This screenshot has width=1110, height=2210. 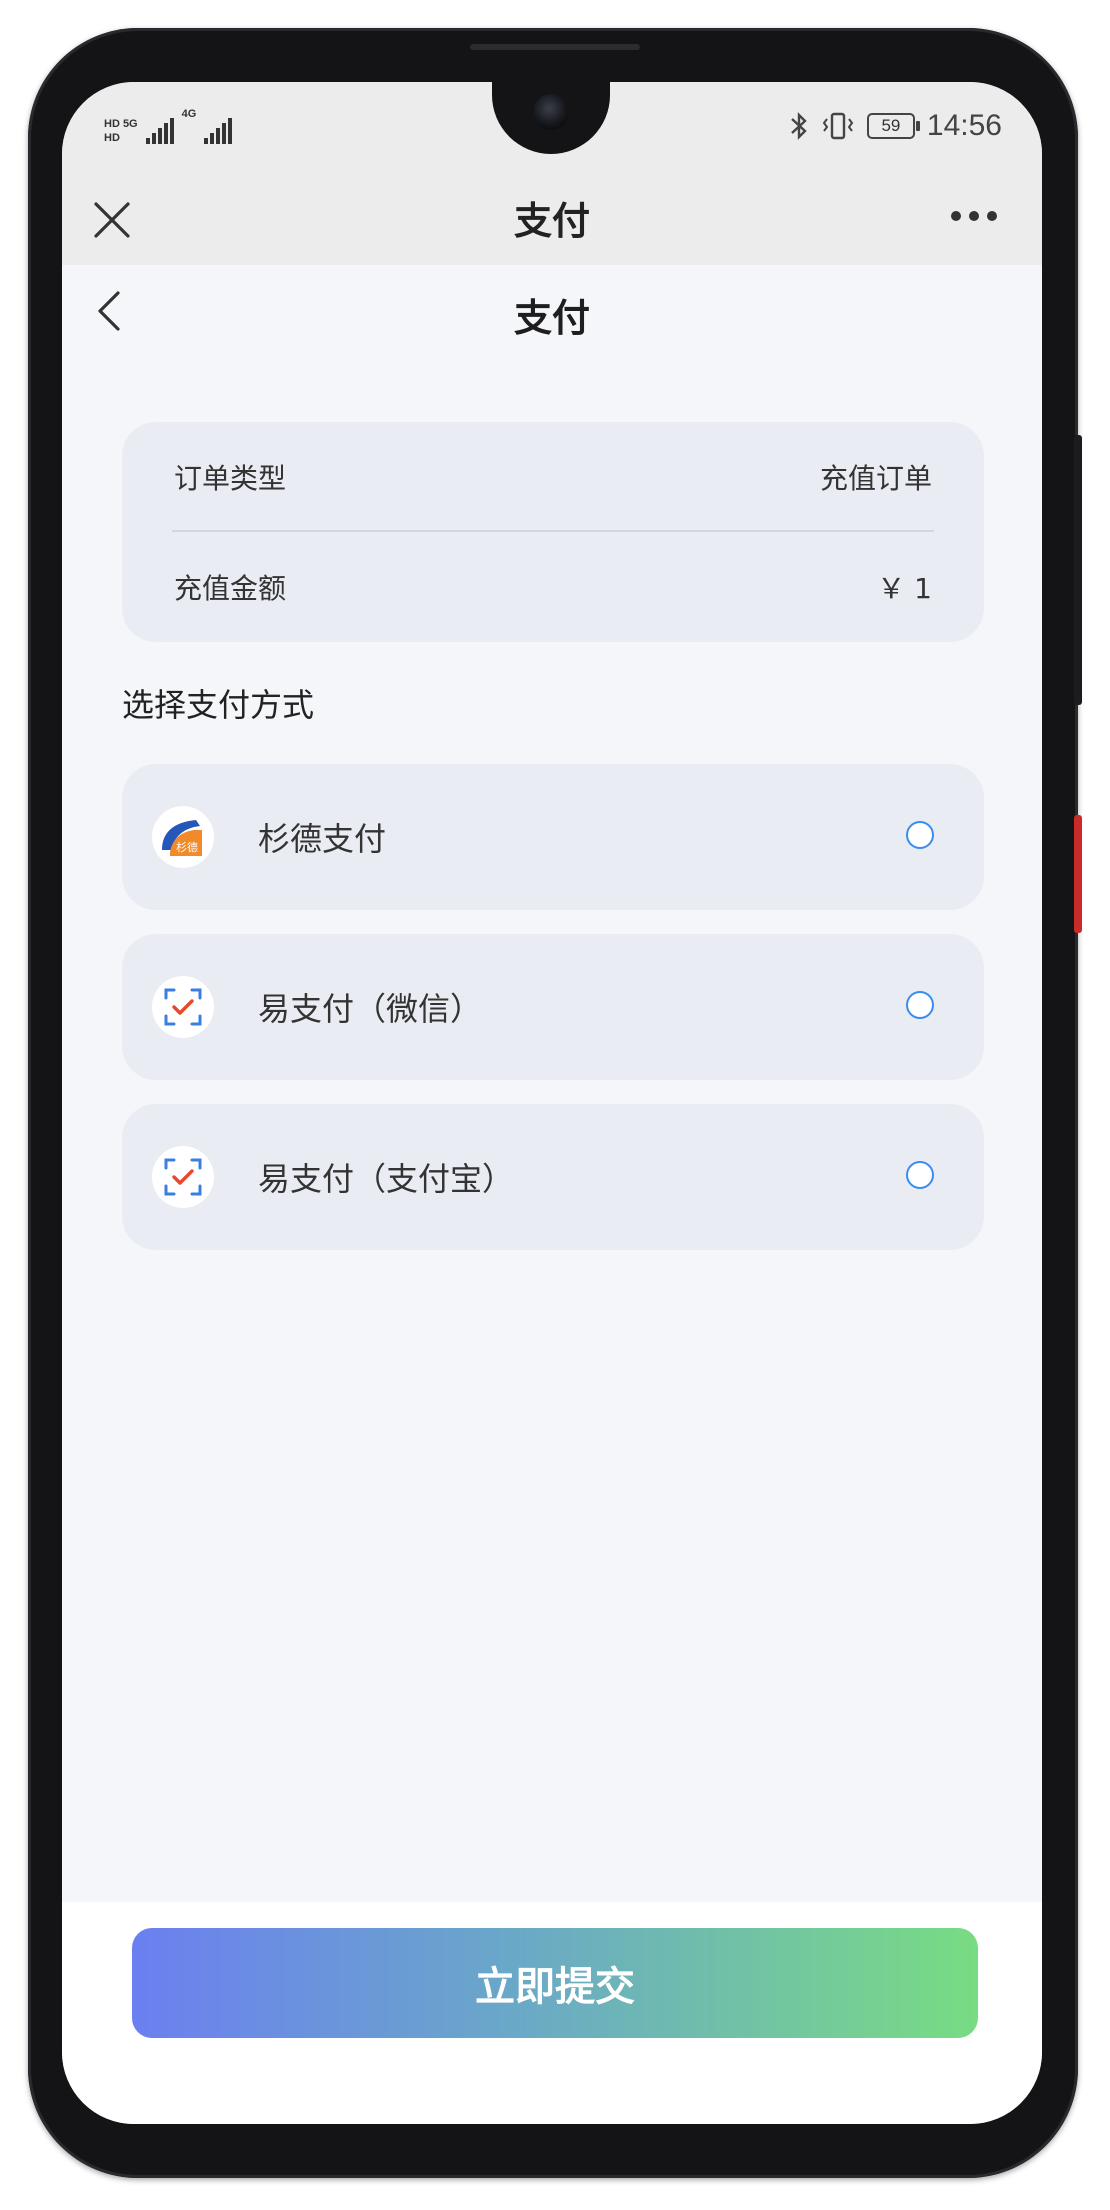 I want to click on submit-button: 立即提交, so click(x=555, y=1983).